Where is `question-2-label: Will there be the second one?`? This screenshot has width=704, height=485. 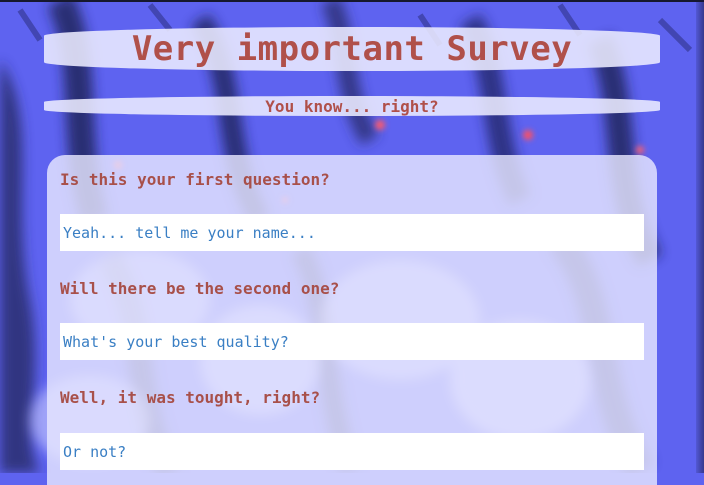
question-2-label: Will there be the second one? is located at coordinates (200, 288).